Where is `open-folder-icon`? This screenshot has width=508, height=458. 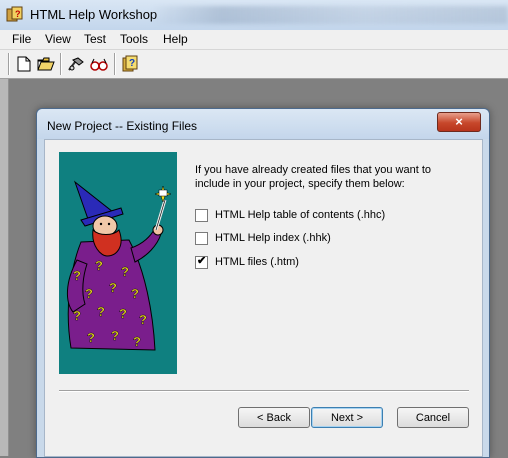 open-folder-icon is located at coordinates (46, 64).